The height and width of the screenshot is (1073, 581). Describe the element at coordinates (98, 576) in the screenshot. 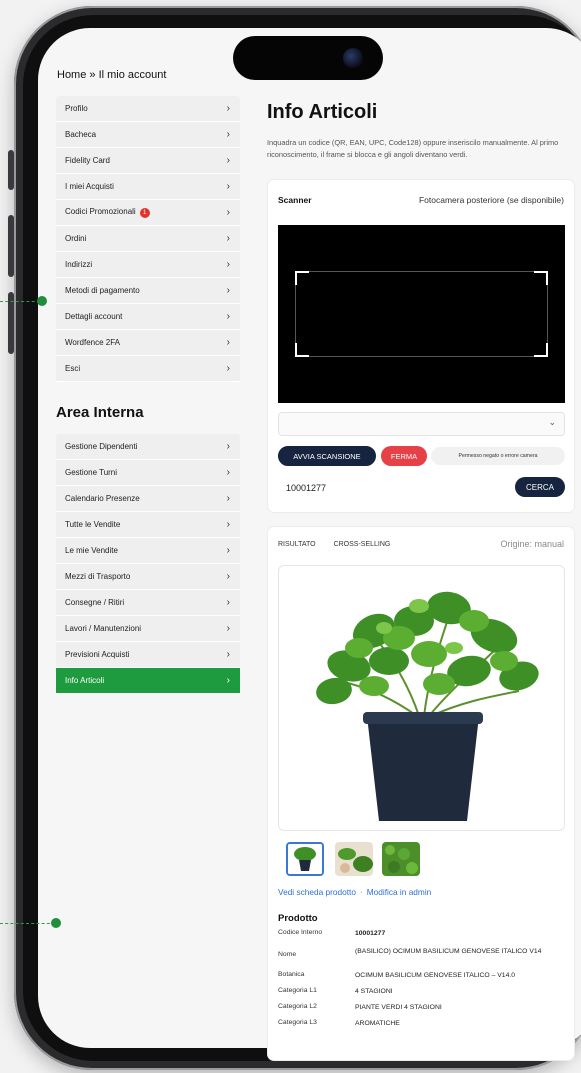

I see `internal-menu-item-label: Mezzi di Trasporto` at that location.